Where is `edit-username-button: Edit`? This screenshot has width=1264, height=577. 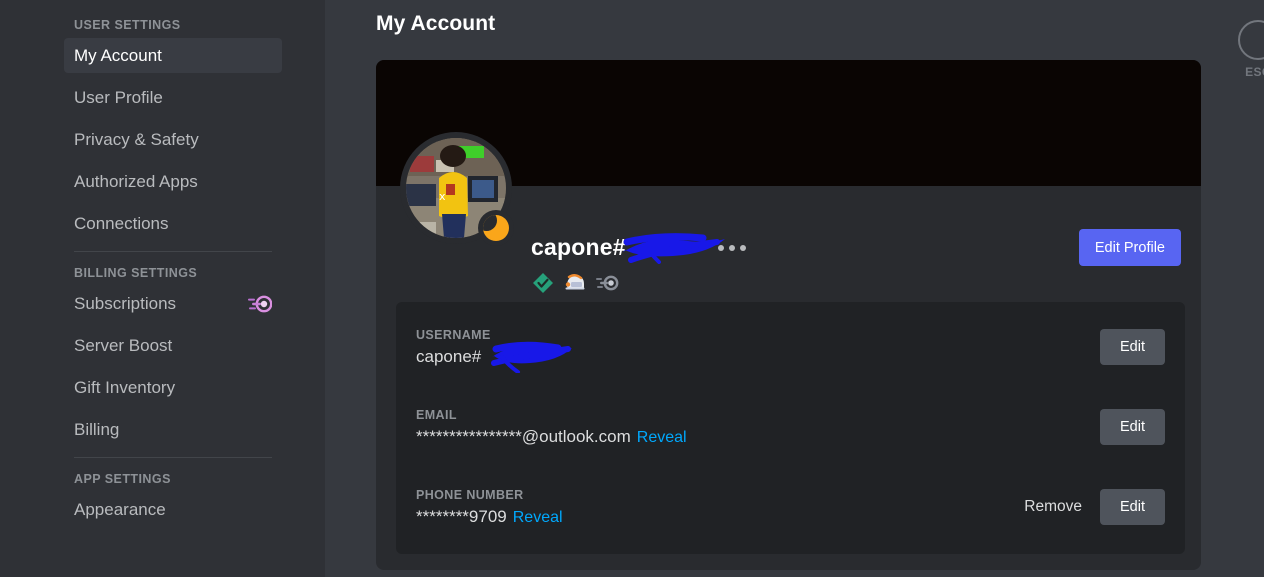 edit-username-button: Edit is located at coordinates (1132, 347).